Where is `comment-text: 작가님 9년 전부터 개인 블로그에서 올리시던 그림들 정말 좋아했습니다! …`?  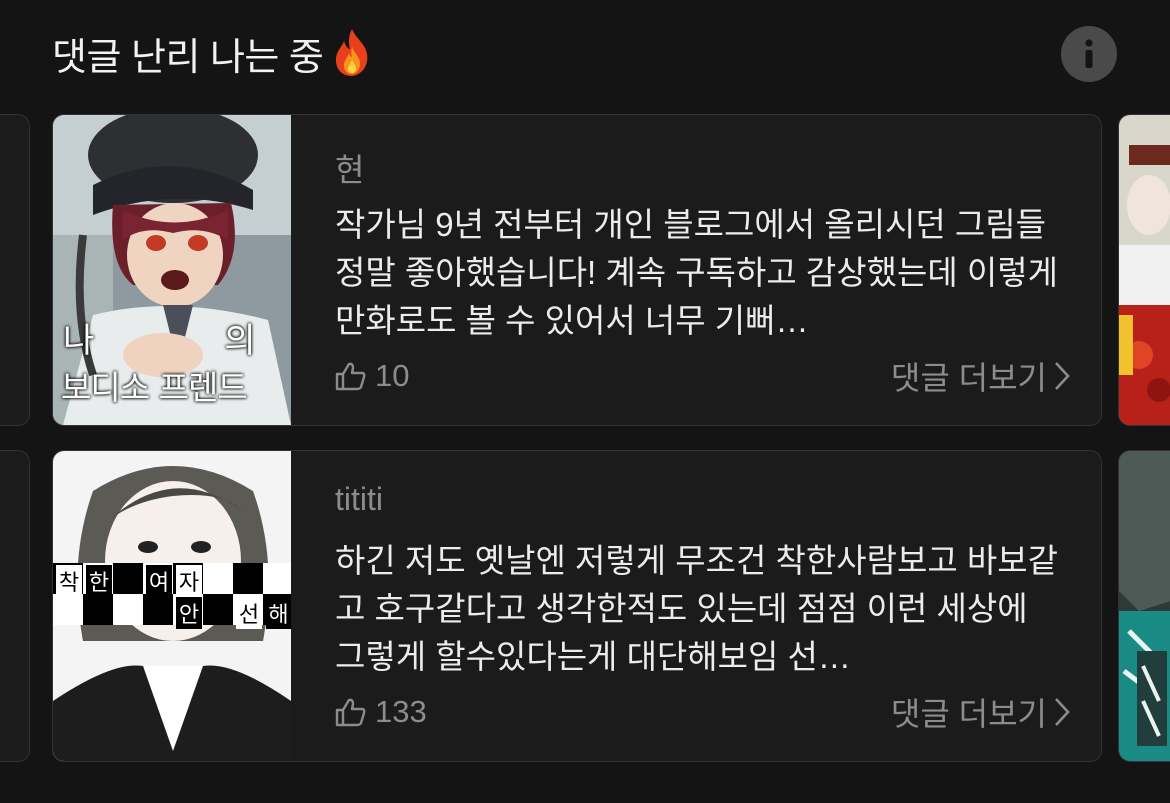
comment-text: 작가님 9년 전부터 개인 블로그에서 올리시던 그림들 정말 좋아했습니다! … is located at coordinates (698, 273).